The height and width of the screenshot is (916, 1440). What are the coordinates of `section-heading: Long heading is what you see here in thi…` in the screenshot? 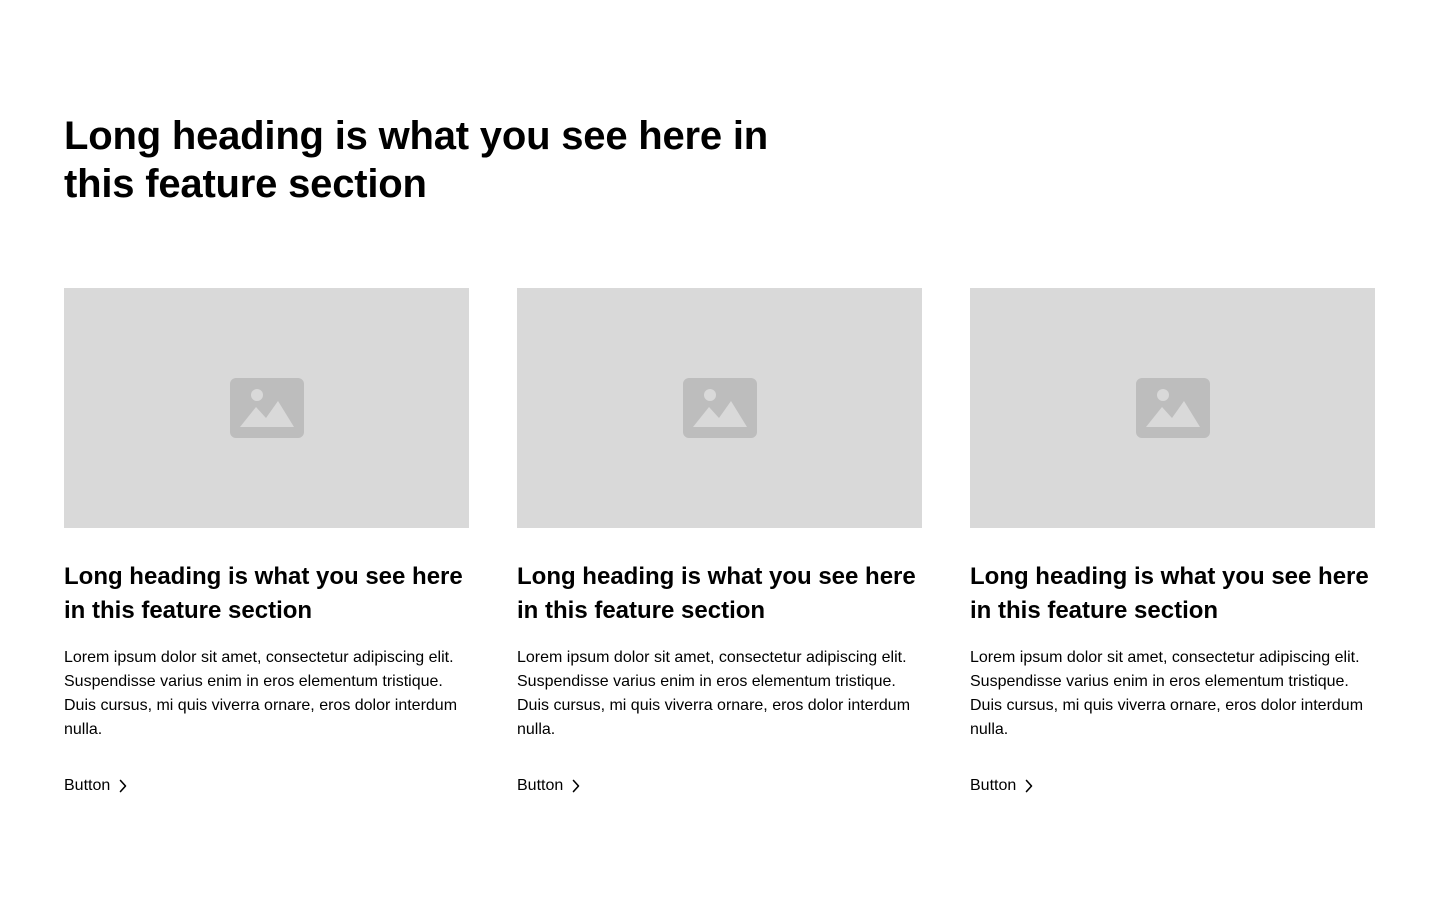 It's located at (416, 160).